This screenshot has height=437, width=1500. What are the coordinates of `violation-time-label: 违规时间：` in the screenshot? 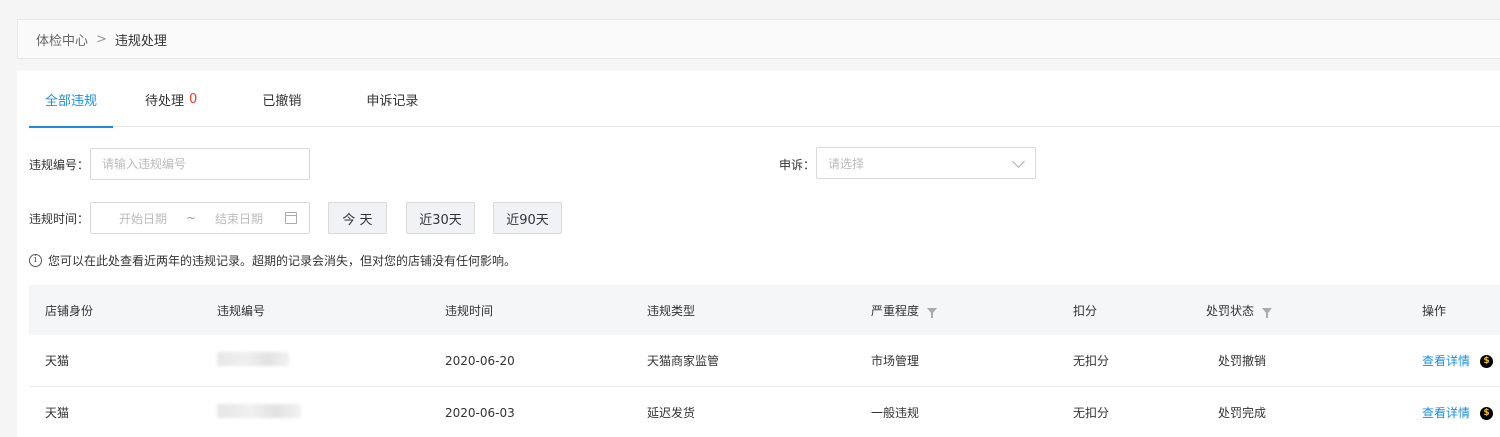 It's located at (59, 219).